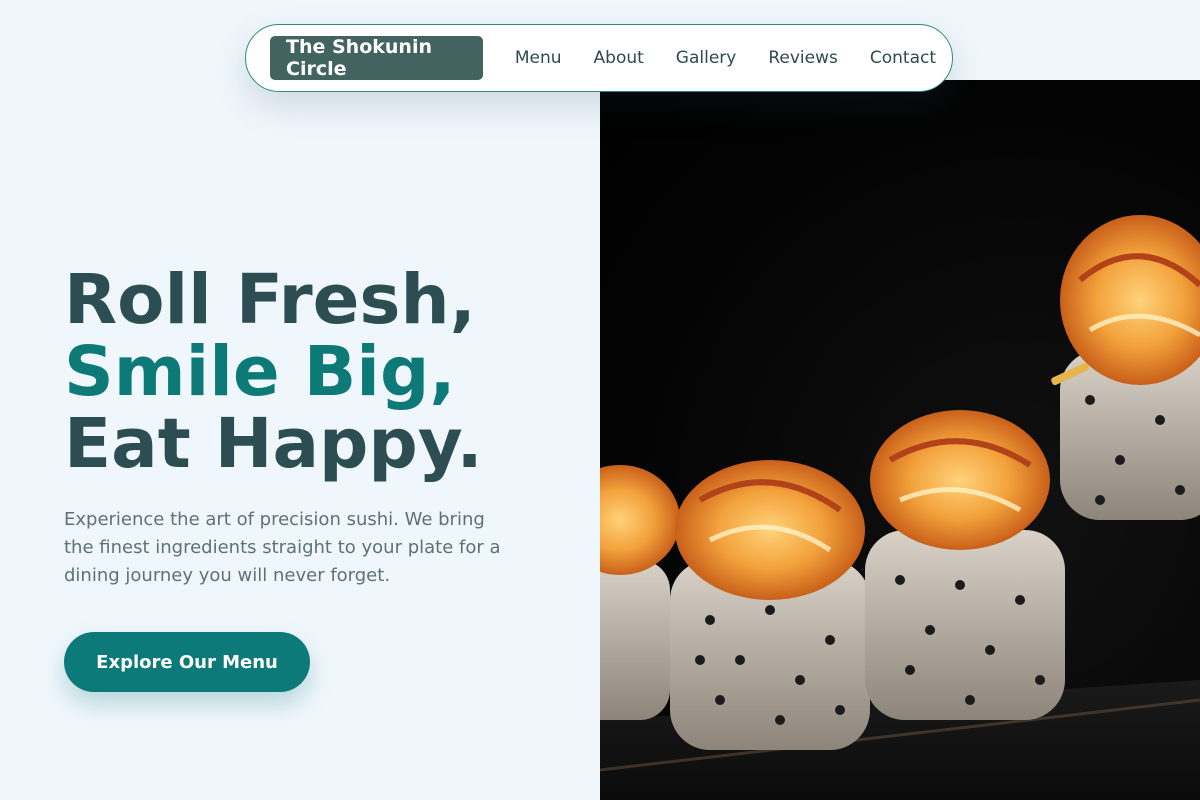  I want to click on nav-link-reviews: Reviews, so click(803, 58).